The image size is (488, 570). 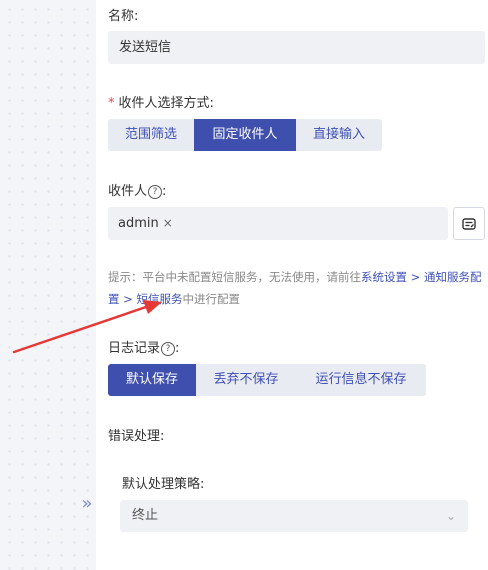 I want to click on default-strategy-select: 终止 ⌄, so click(x=294, y=516).